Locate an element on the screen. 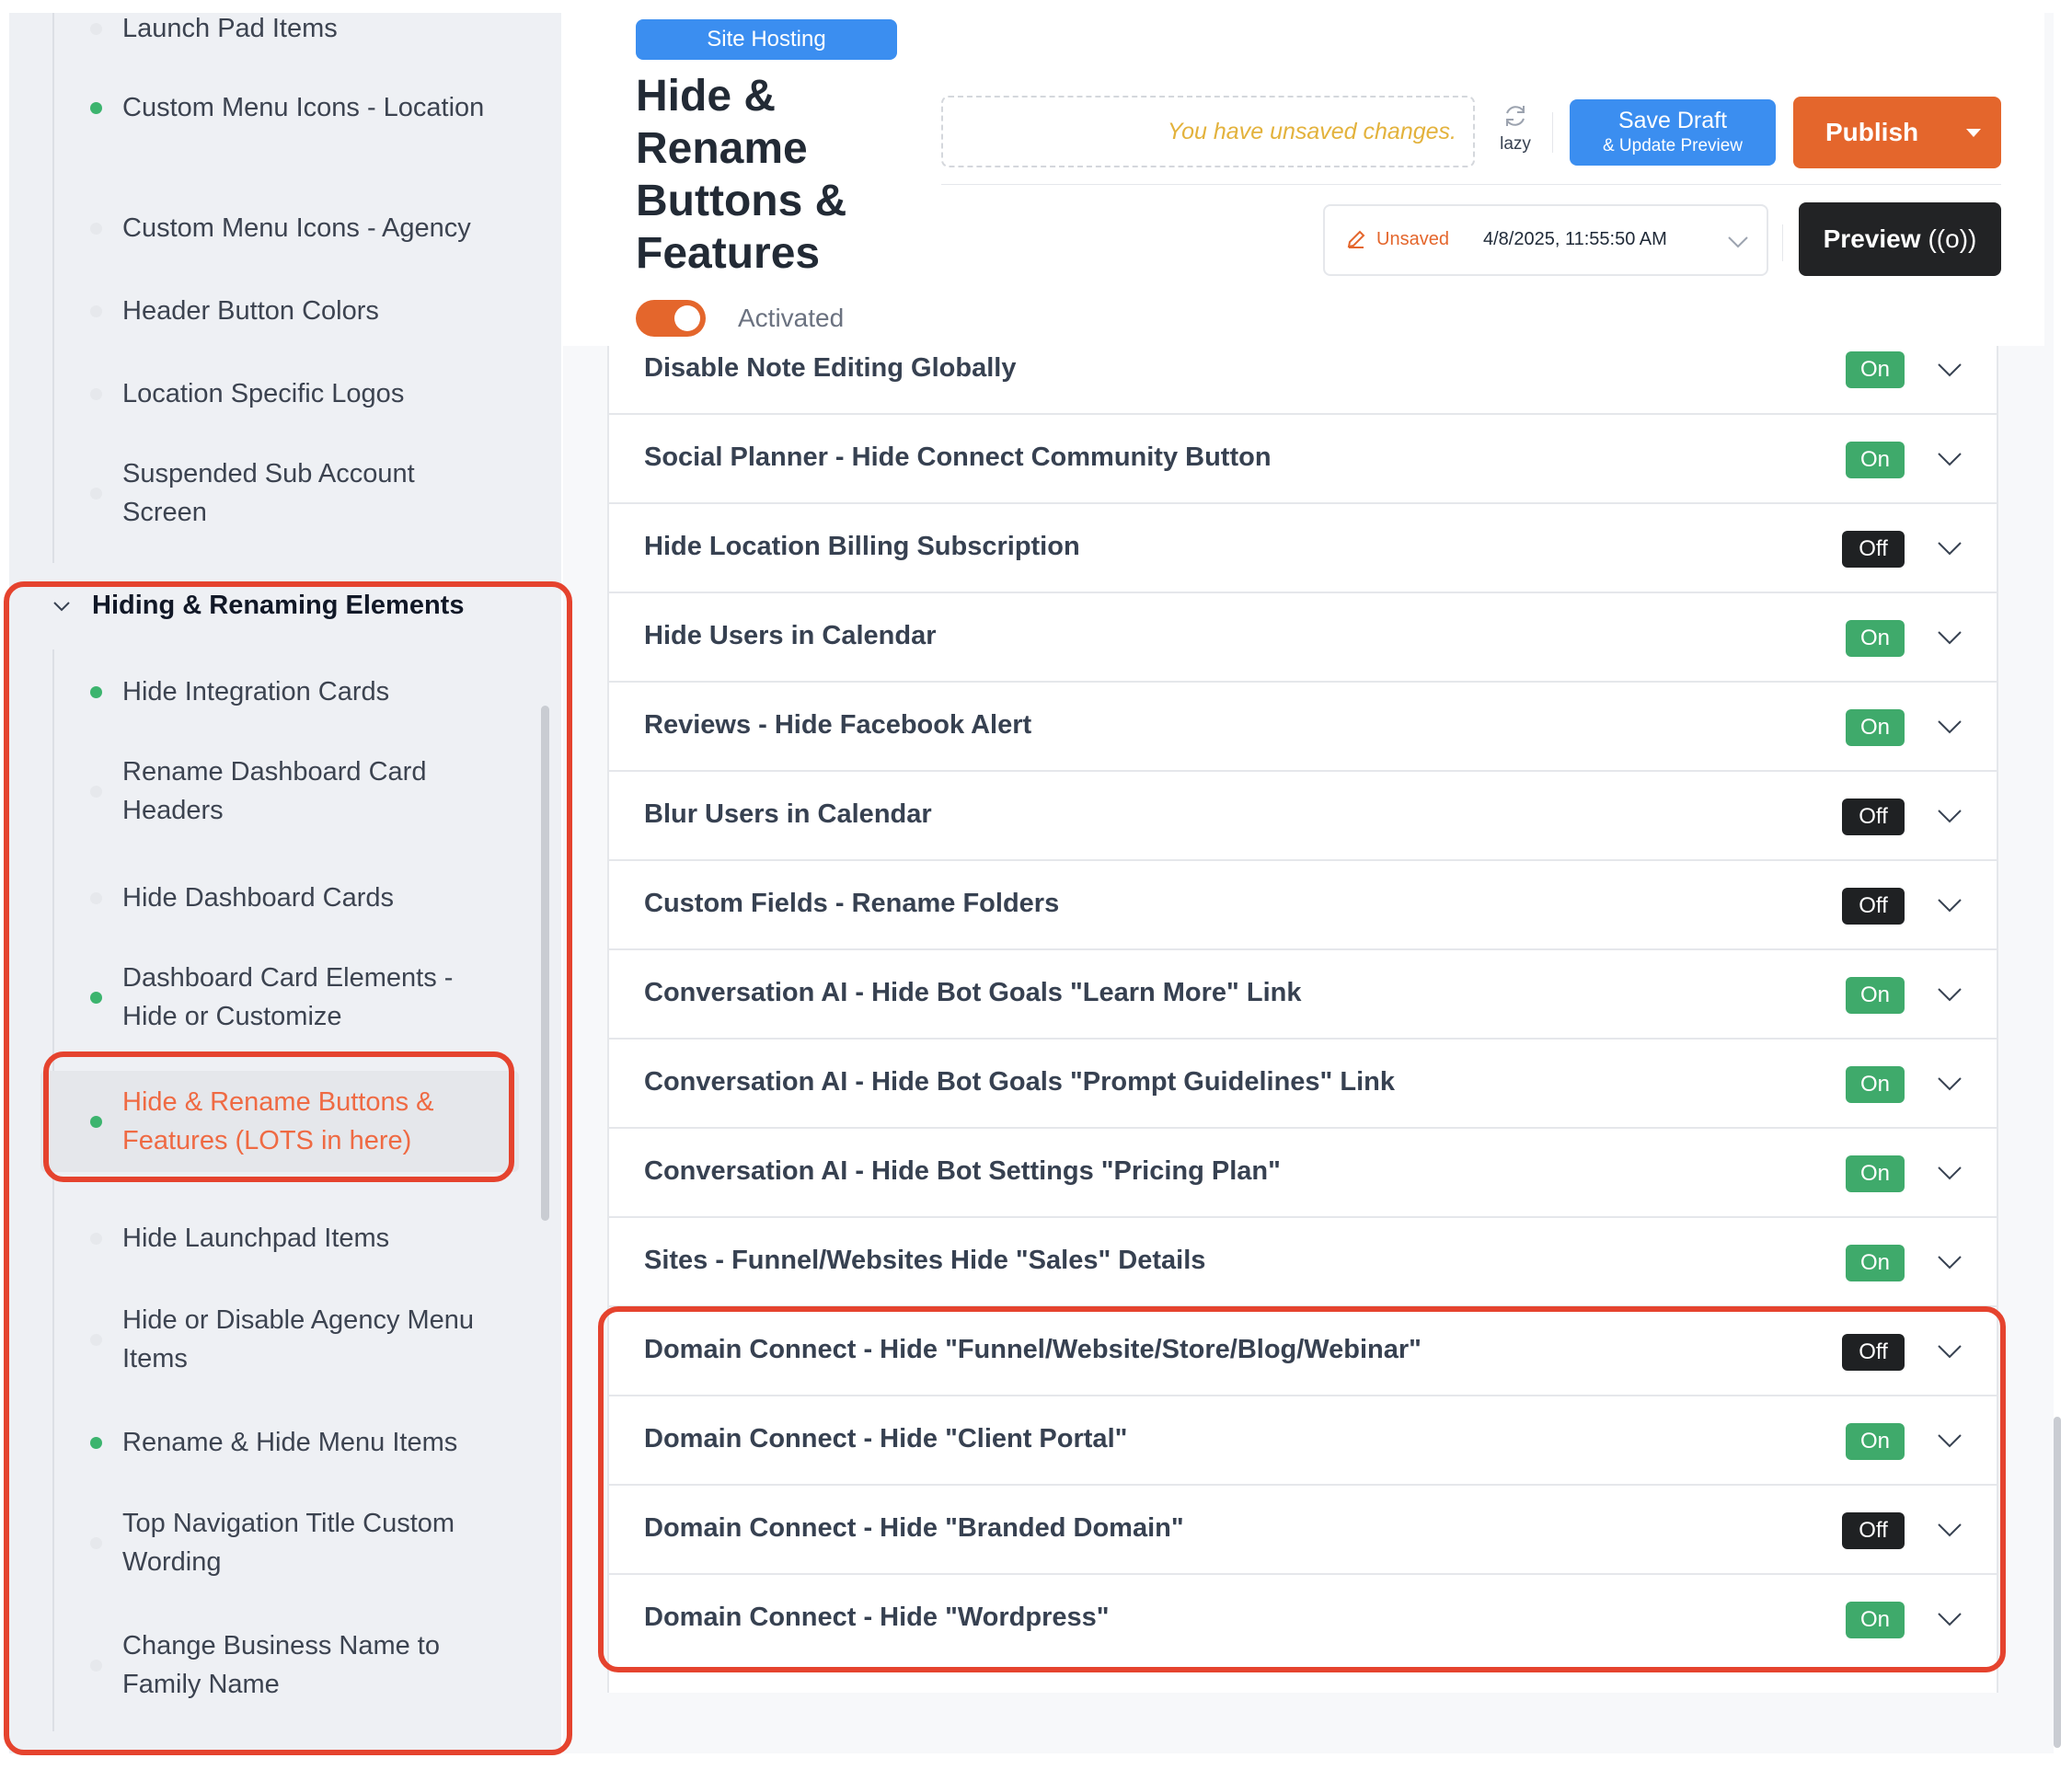 The width and height of the screenshot is (2072, 1781). sidebar-item-label: Rename Dashboard Card Headers is located at coordinates (274, 791).